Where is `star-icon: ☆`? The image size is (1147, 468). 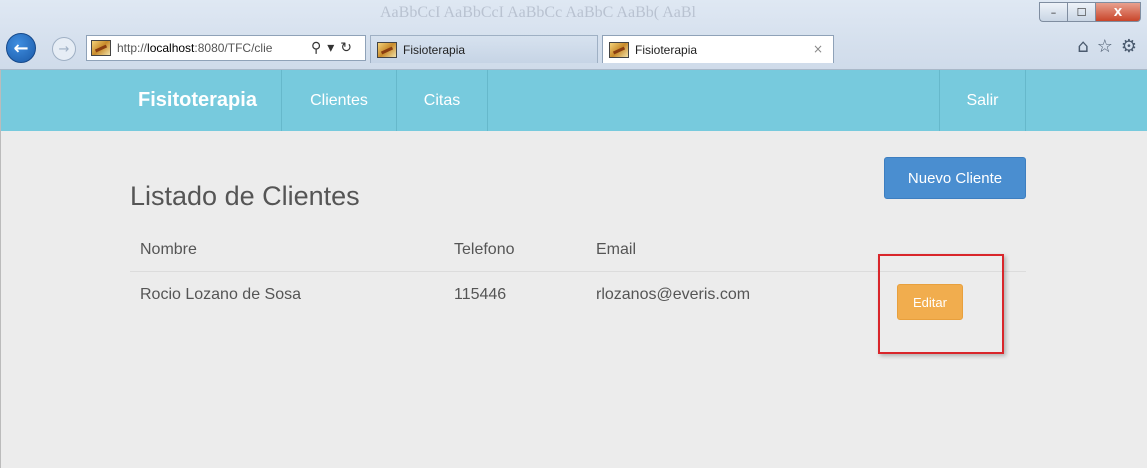 star-icon: ☆ is located at coordinates (1105, 46).